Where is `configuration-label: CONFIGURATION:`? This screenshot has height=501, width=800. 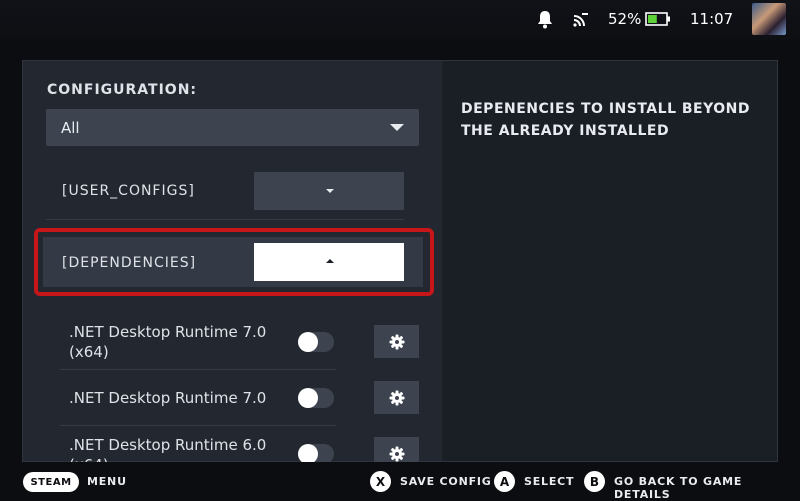 configuration-label: CONFIGURATION: is located at coordinates (122, 90).